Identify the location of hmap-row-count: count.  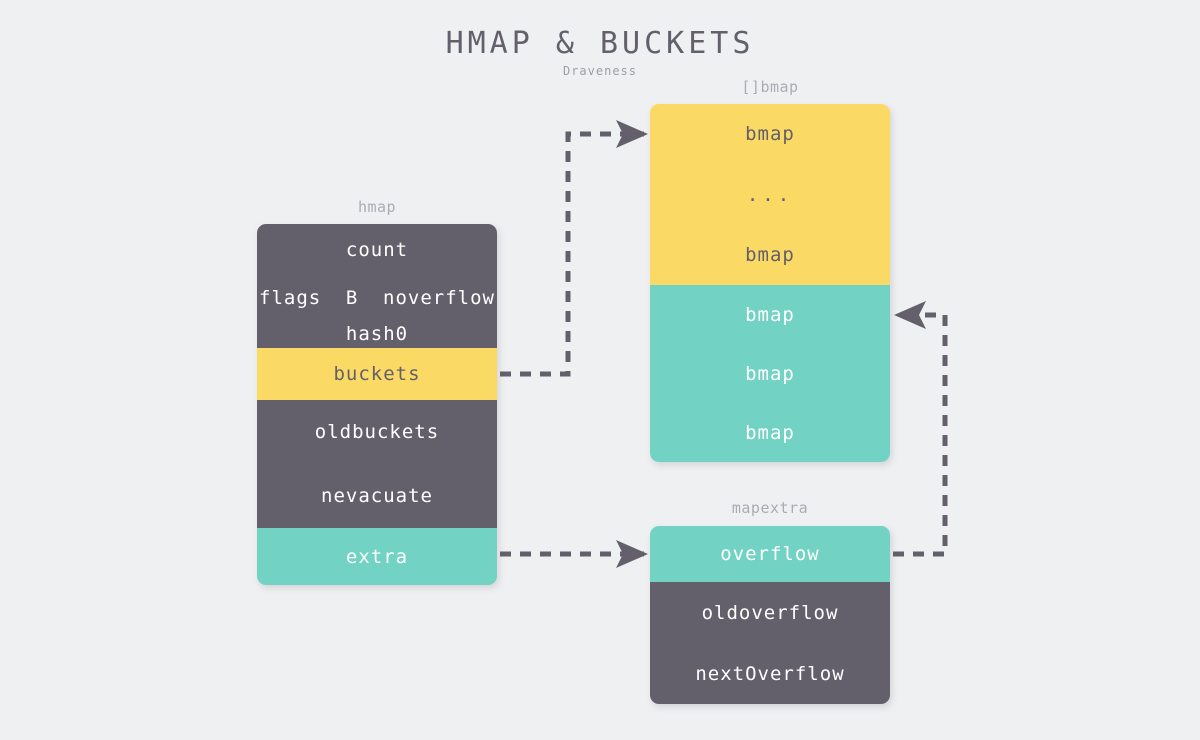
(377, 249).